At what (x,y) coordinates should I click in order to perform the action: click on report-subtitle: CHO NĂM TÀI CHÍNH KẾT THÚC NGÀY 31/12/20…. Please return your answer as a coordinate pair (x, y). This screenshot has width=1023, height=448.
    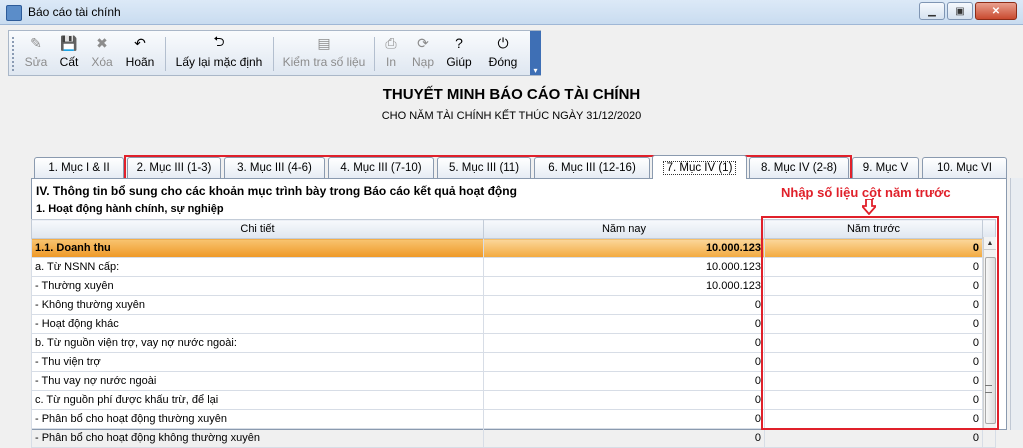
    Looking at the image, I should click on (511, 116).